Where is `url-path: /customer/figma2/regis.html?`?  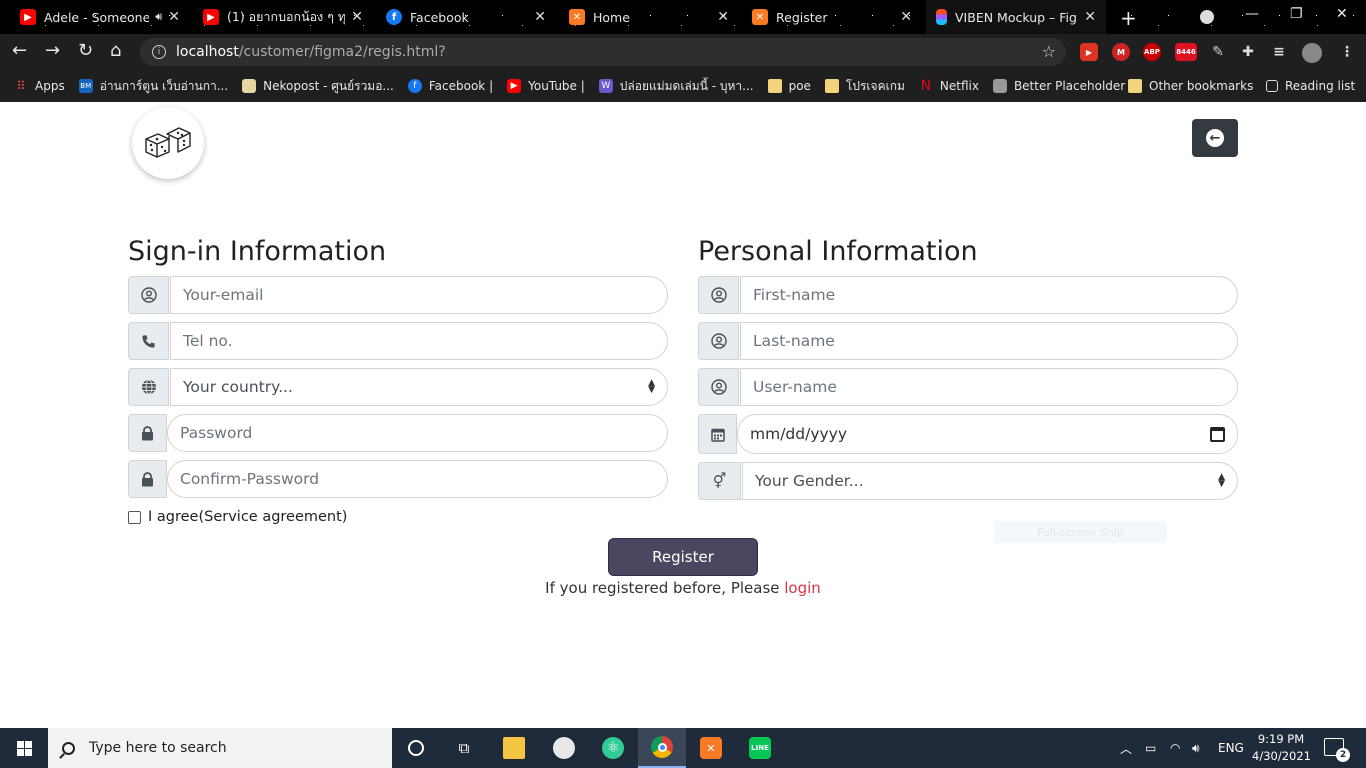 url-path: /customer/figma2/regis.html? is located at coordinates (342, 52).